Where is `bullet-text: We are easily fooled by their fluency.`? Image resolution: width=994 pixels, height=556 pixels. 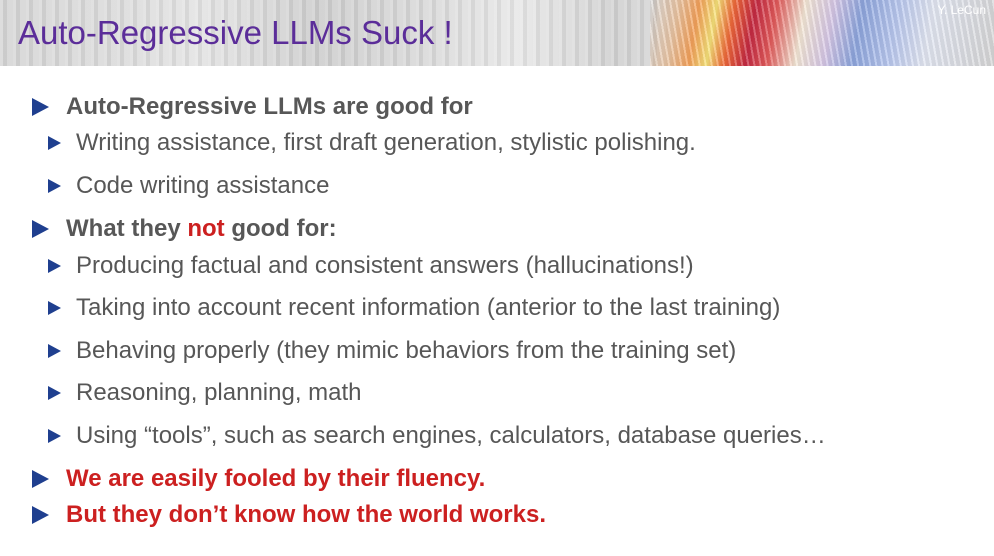
bullet-text: We are easily fooled by their fluency. is located at coordinates (276, 478).